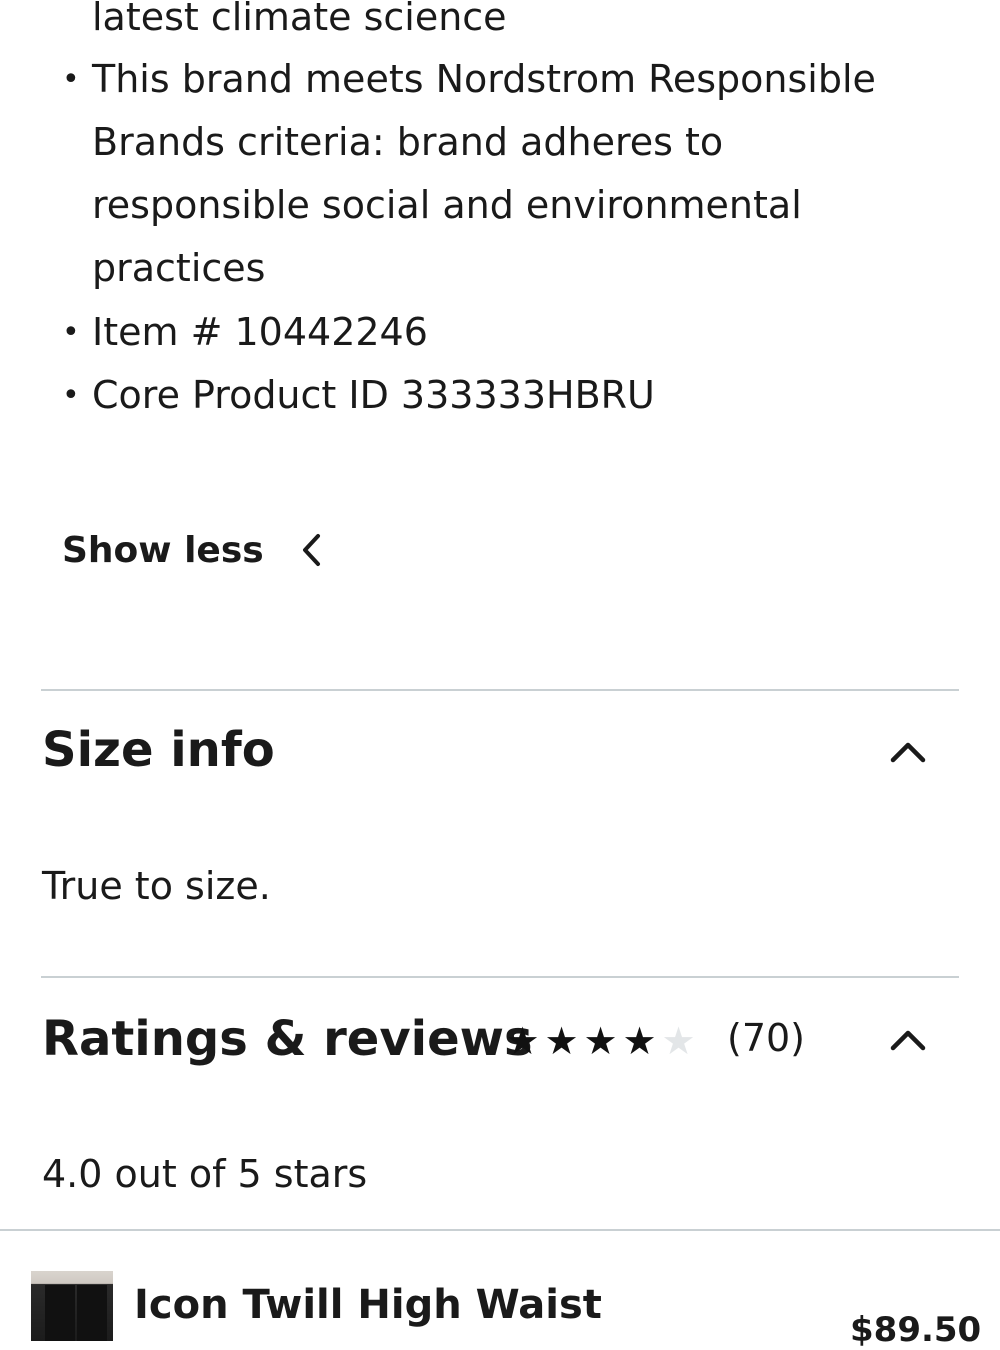  What do you see at coordinates (205, 1174) in the screenshot?
I see `rating-summary: 4.0 out of 5 stars` at bounding box center [205, 1174].